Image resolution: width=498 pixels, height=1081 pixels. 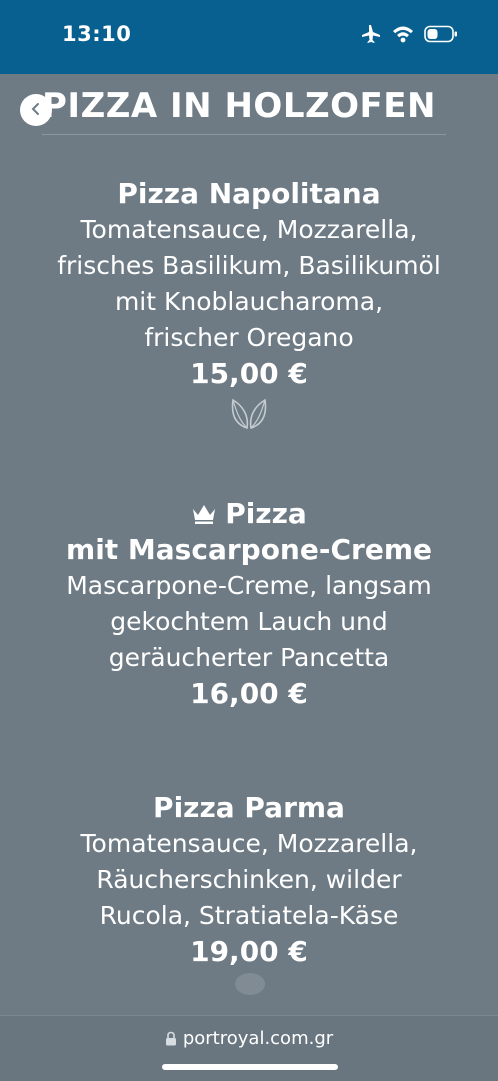 I want to click on item-description-line: frischer Oregano, so click(x=249, y=337).